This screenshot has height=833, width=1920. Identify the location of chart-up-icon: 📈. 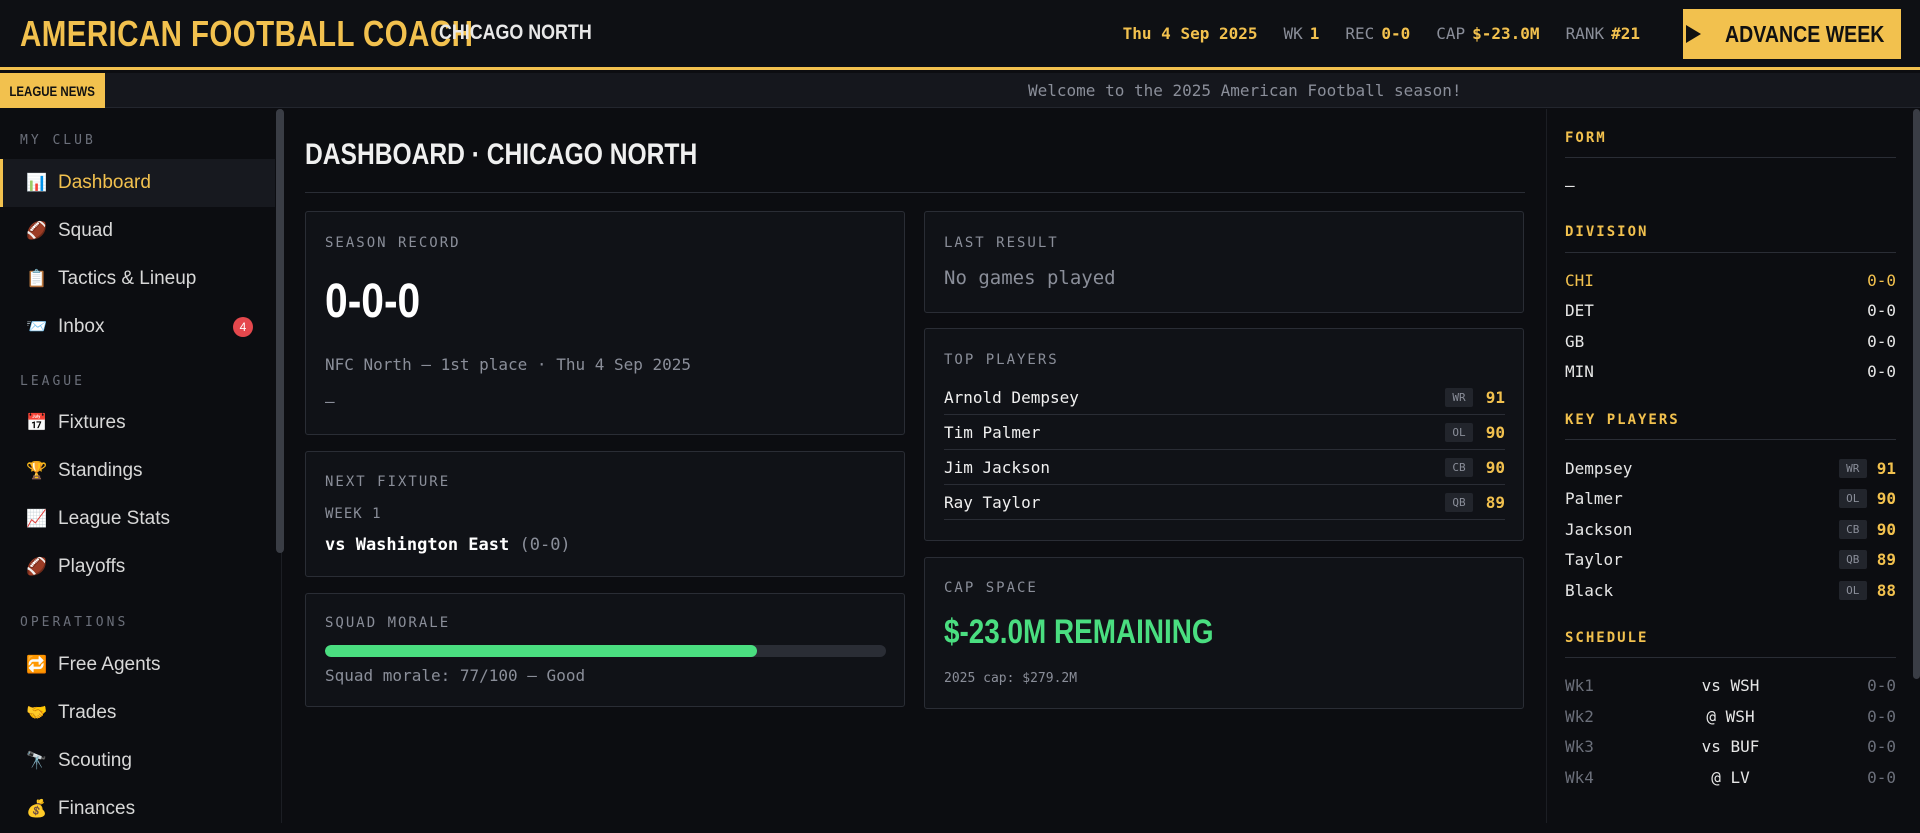
(37, 518).